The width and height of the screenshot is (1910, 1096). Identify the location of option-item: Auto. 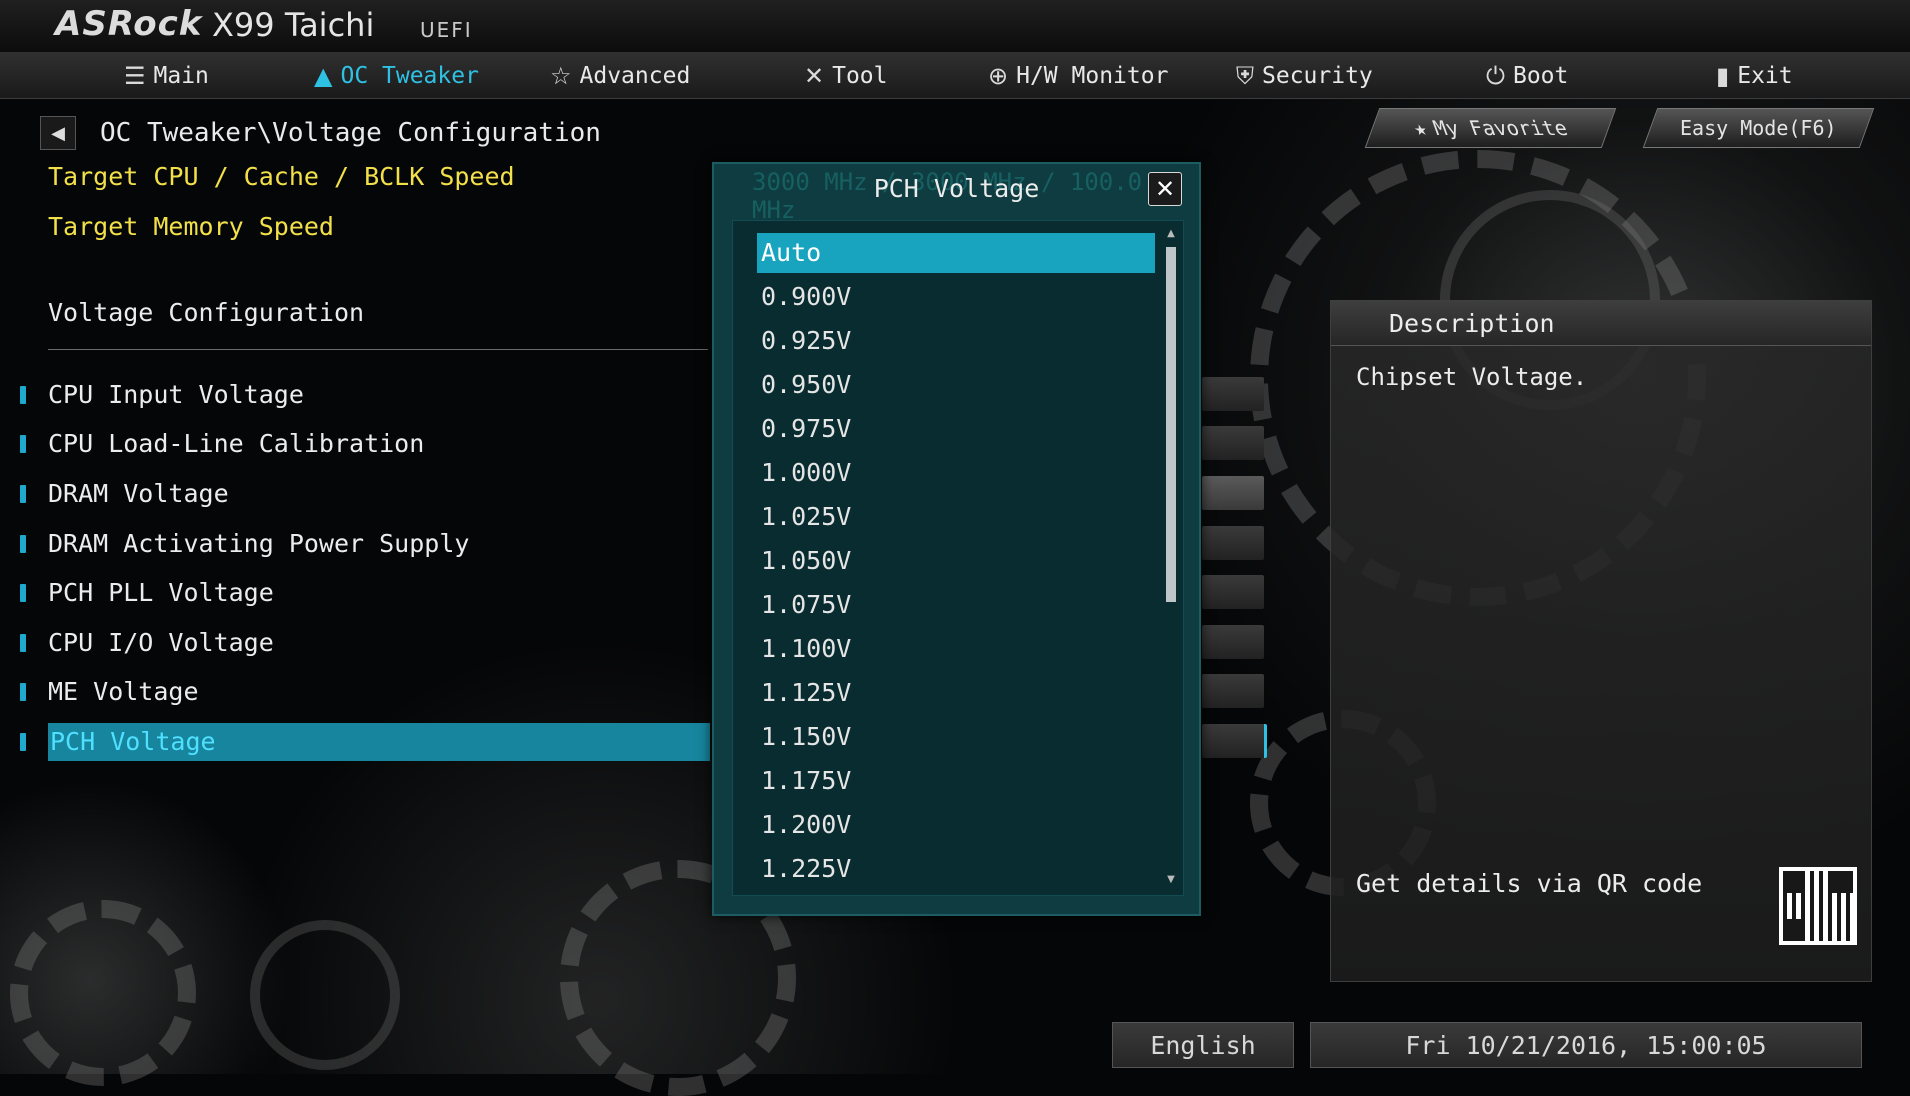
(956, 253).